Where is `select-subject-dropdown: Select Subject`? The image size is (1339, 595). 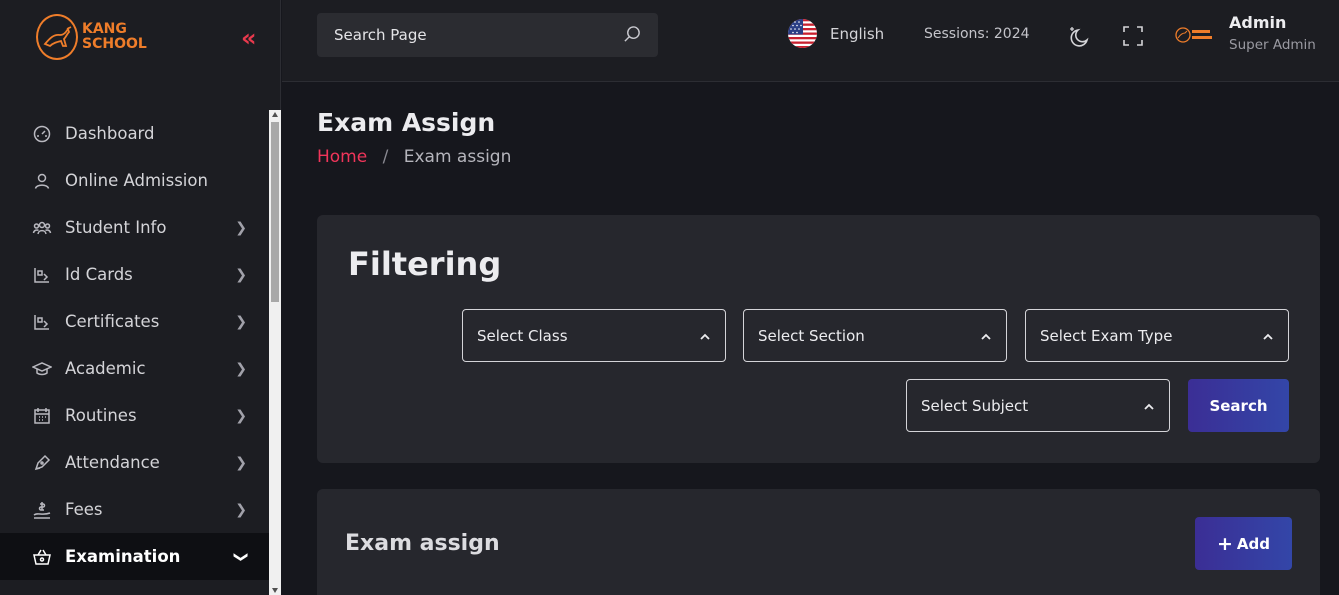
select-subject-dropdown: Select Subject is located at coordinates (1038, 405).